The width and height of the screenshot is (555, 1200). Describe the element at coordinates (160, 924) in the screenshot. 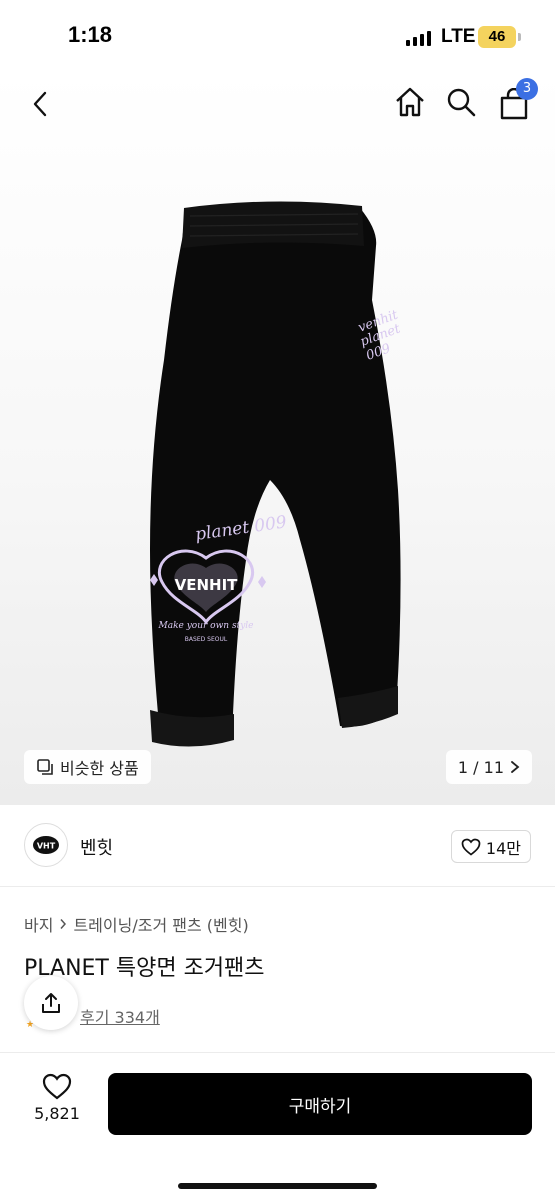

I see `breadcrumb-subcategory: 트레이닝/조거 팬츠 (벤힛)` at that location.